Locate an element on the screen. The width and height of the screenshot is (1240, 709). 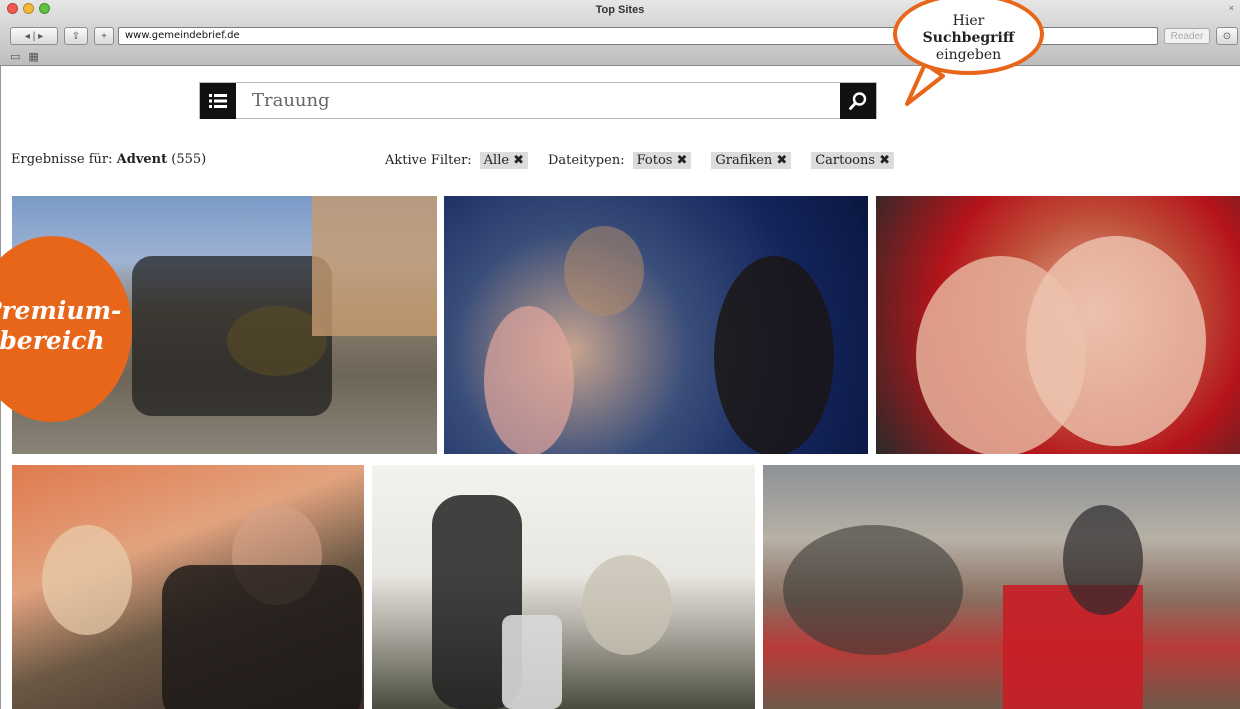
share-button: ⇪ is located at coordinates (76, 36).